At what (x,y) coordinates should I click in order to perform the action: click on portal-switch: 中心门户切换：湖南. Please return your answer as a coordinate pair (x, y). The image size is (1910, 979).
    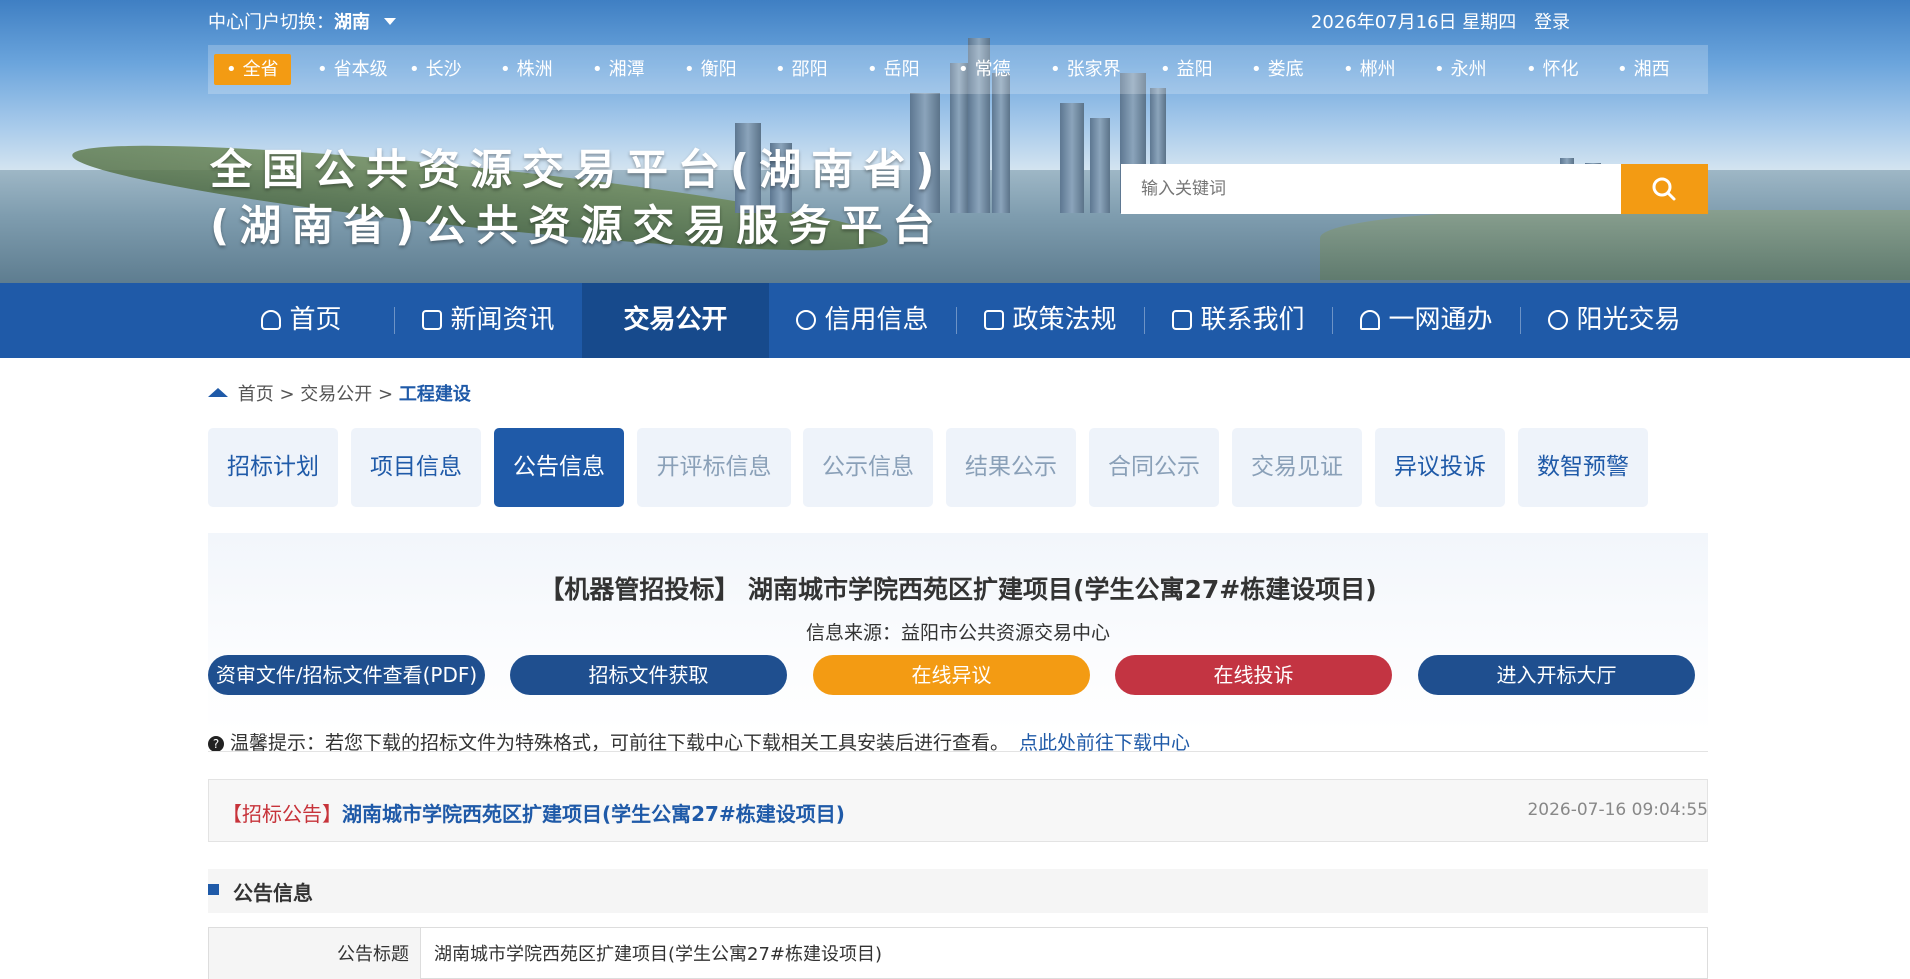
    Looking at the image, I should click on (302, 21).